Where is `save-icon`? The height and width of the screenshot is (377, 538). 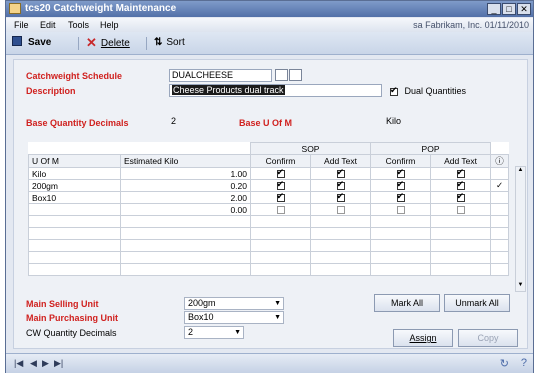
save-icon is located at coordinates (17, 41).